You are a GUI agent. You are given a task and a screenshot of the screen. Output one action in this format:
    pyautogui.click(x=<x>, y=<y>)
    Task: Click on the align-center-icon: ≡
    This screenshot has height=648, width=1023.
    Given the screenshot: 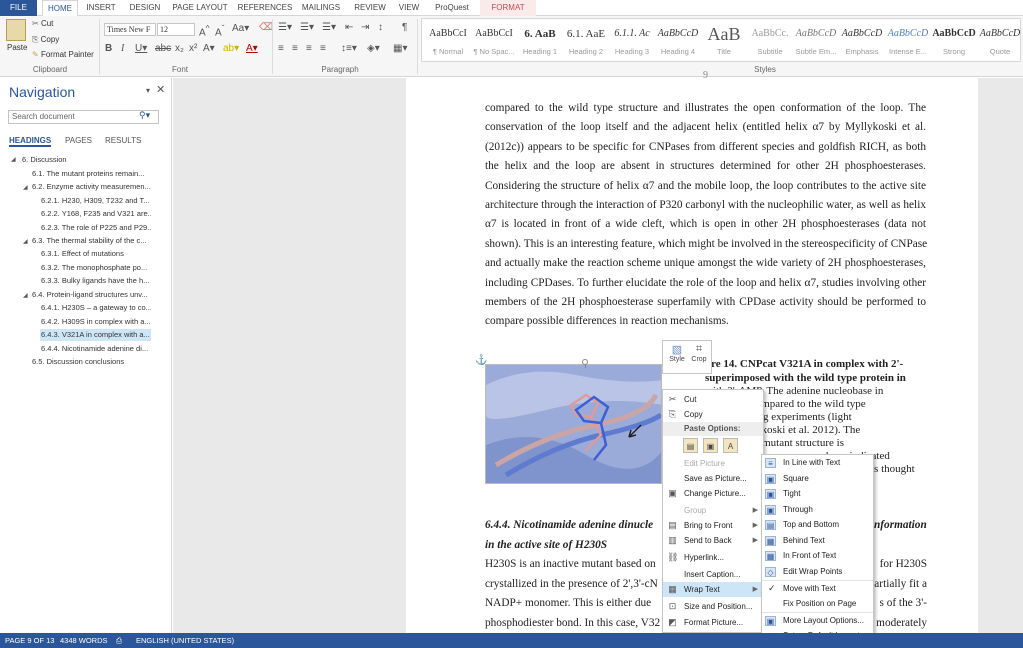 What is the action you would take?
    pyautogui.click(x=295, y=48)
    